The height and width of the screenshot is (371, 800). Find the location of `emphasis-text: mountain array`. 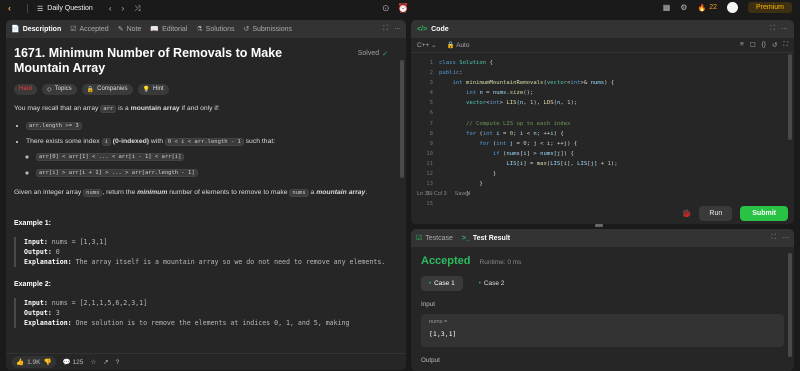

emphasis-text: mountain array is located at coordinates (341, 192).